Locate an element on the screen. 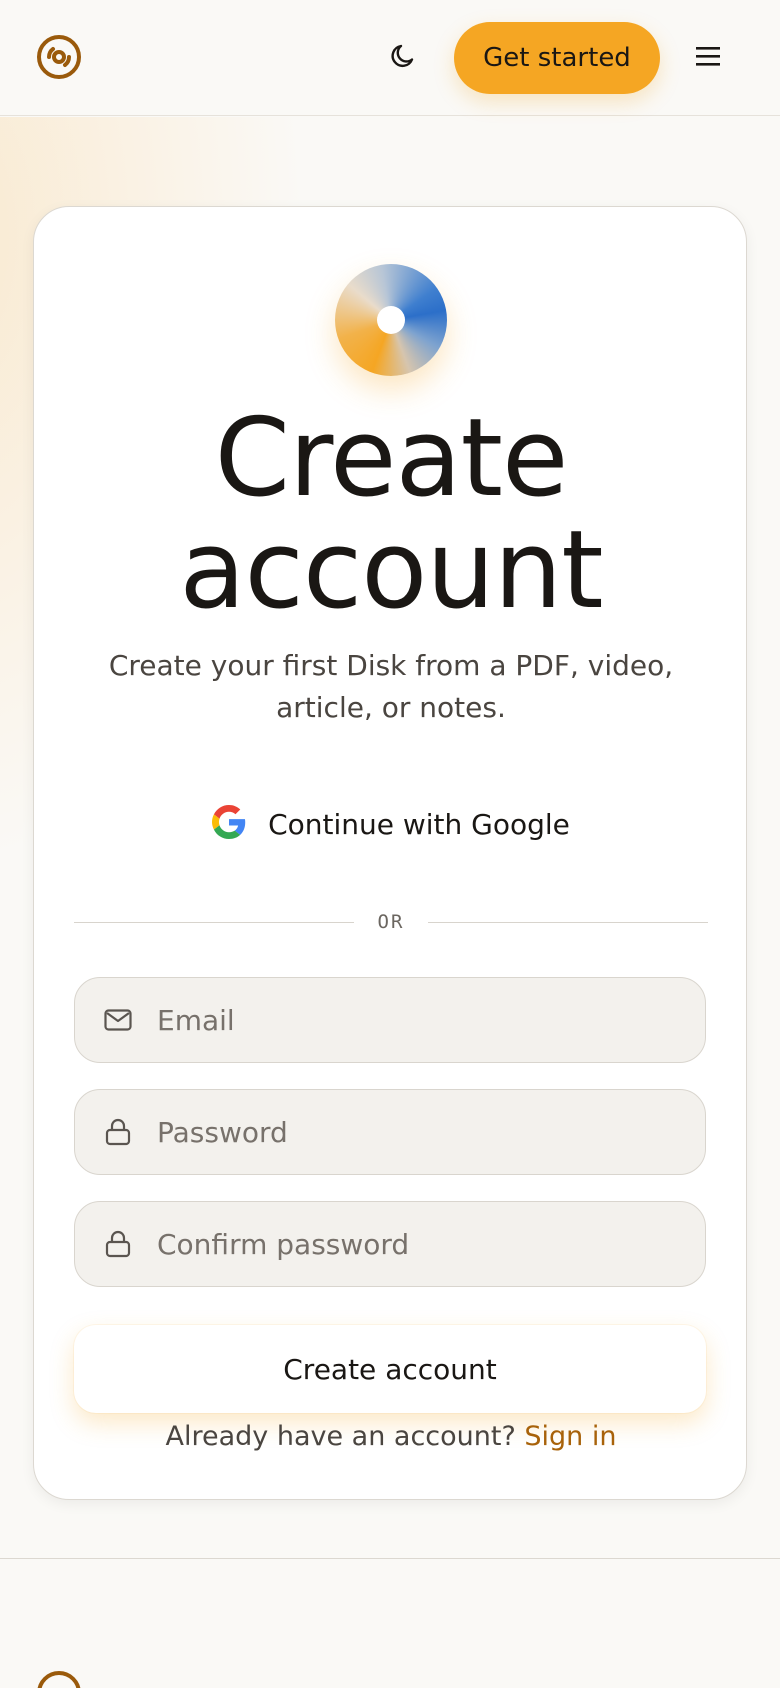 This screenshot has height=1688, width=780. title-line-2: account is located at coordinates (391, 570).